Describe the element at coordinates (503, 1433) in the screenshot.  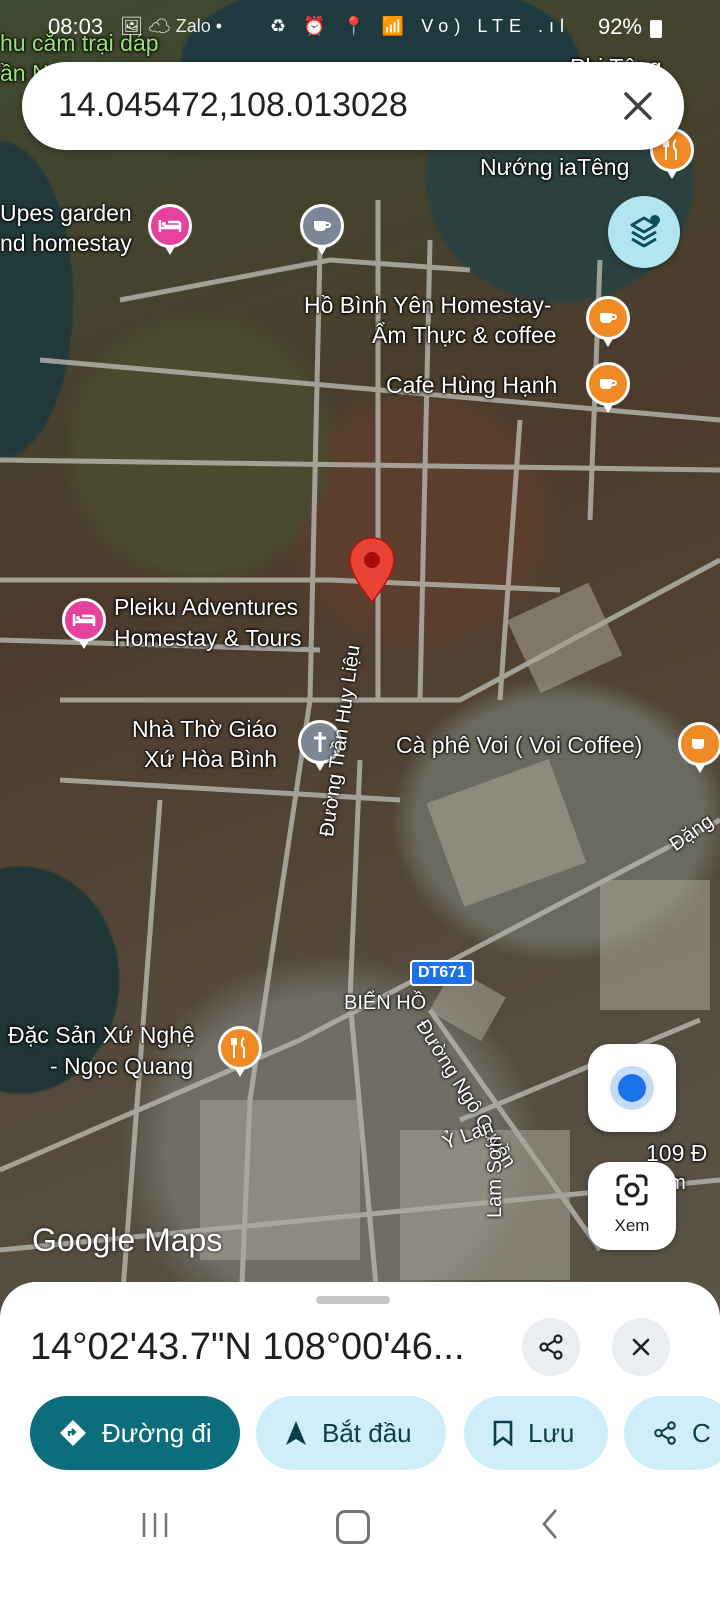
I see `bookmark-icon` at that location.